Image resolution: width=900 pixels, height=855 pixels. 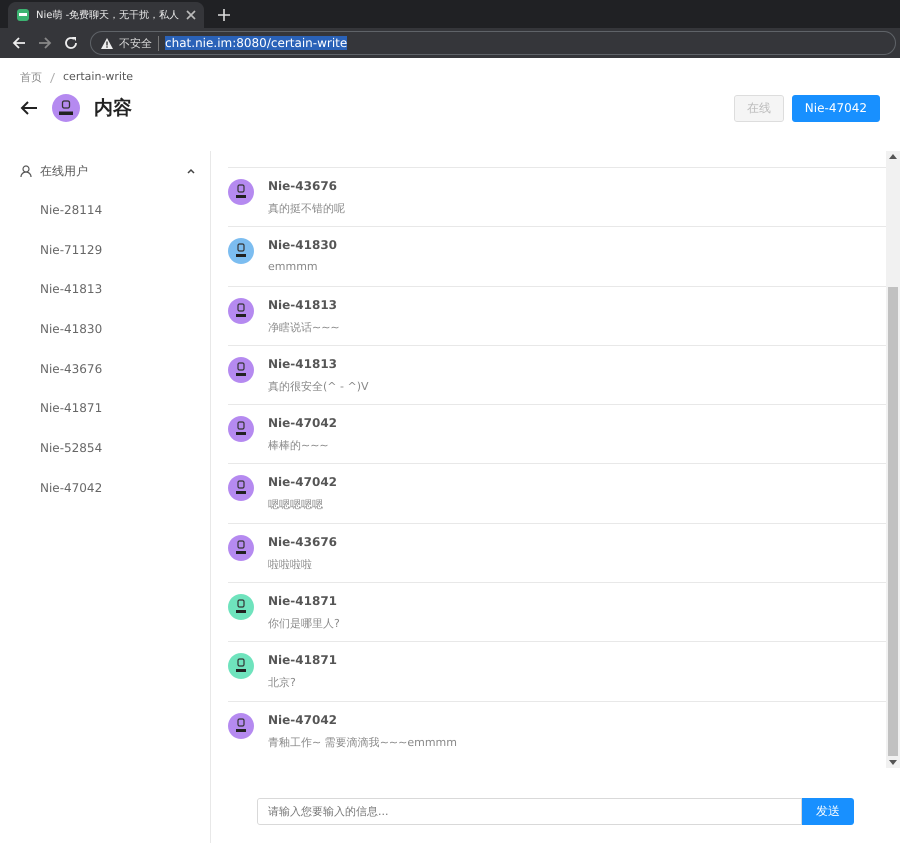 I want to click on user-icon, so click(x=26, y=171).